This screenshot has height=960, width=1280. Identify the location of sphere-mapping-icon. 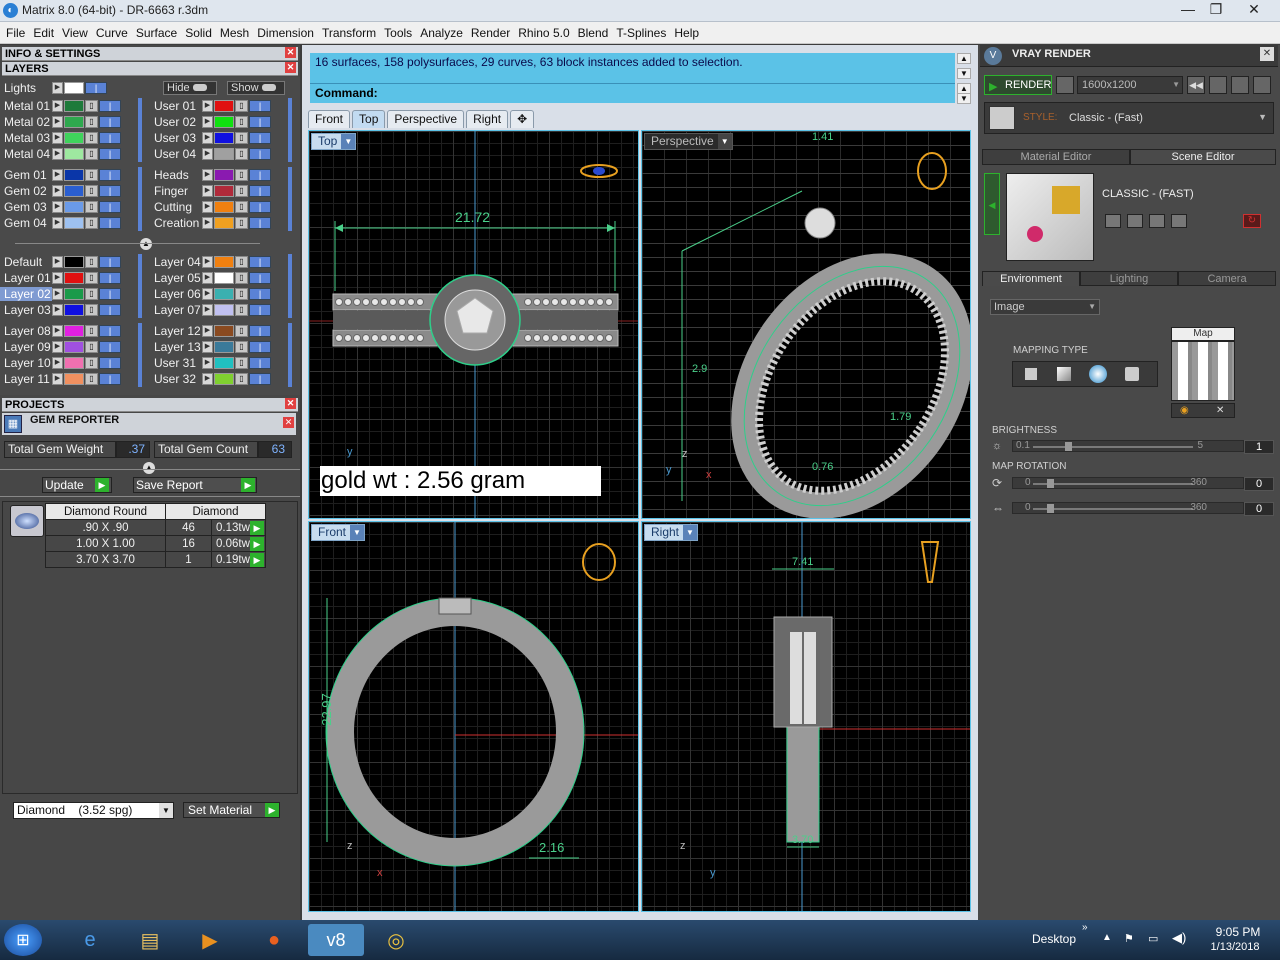
(1098, 374).